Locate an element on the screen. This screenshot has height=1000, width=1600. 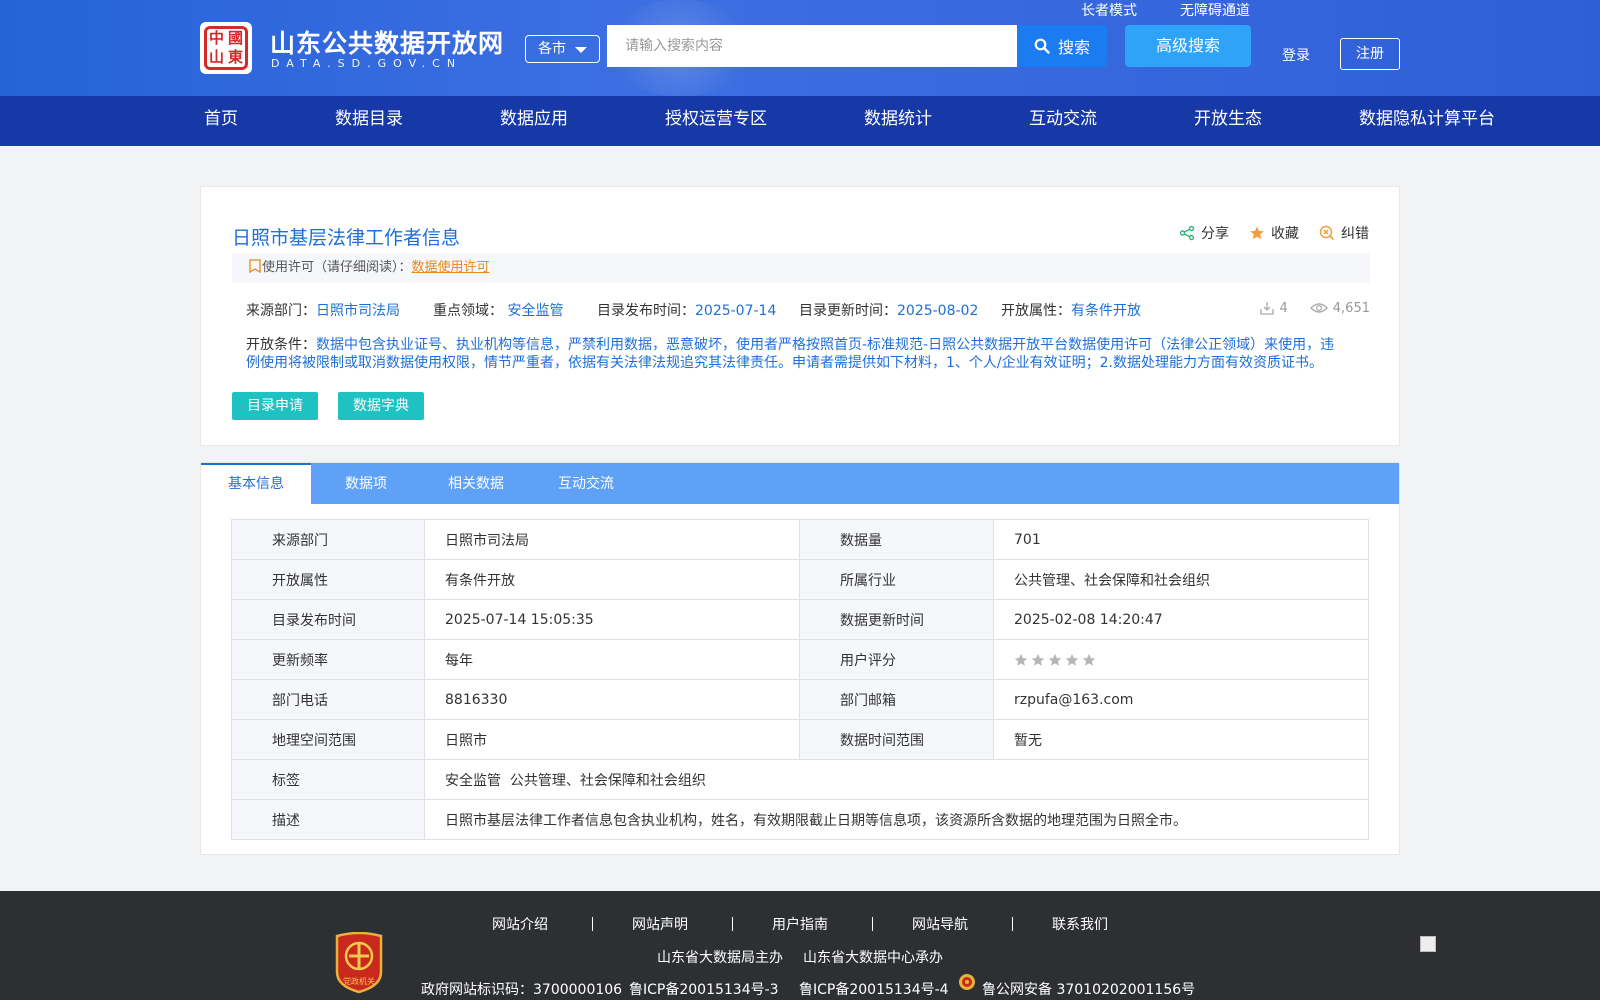
nav-item-ecosystem: 开放生态 is located at coordinates (1228, 121).